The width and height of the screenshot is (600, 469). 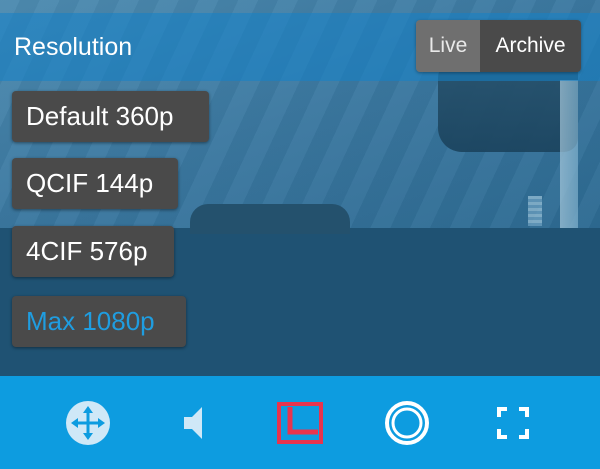 I want to click on video-post-shape, so click(x=569, y=154).